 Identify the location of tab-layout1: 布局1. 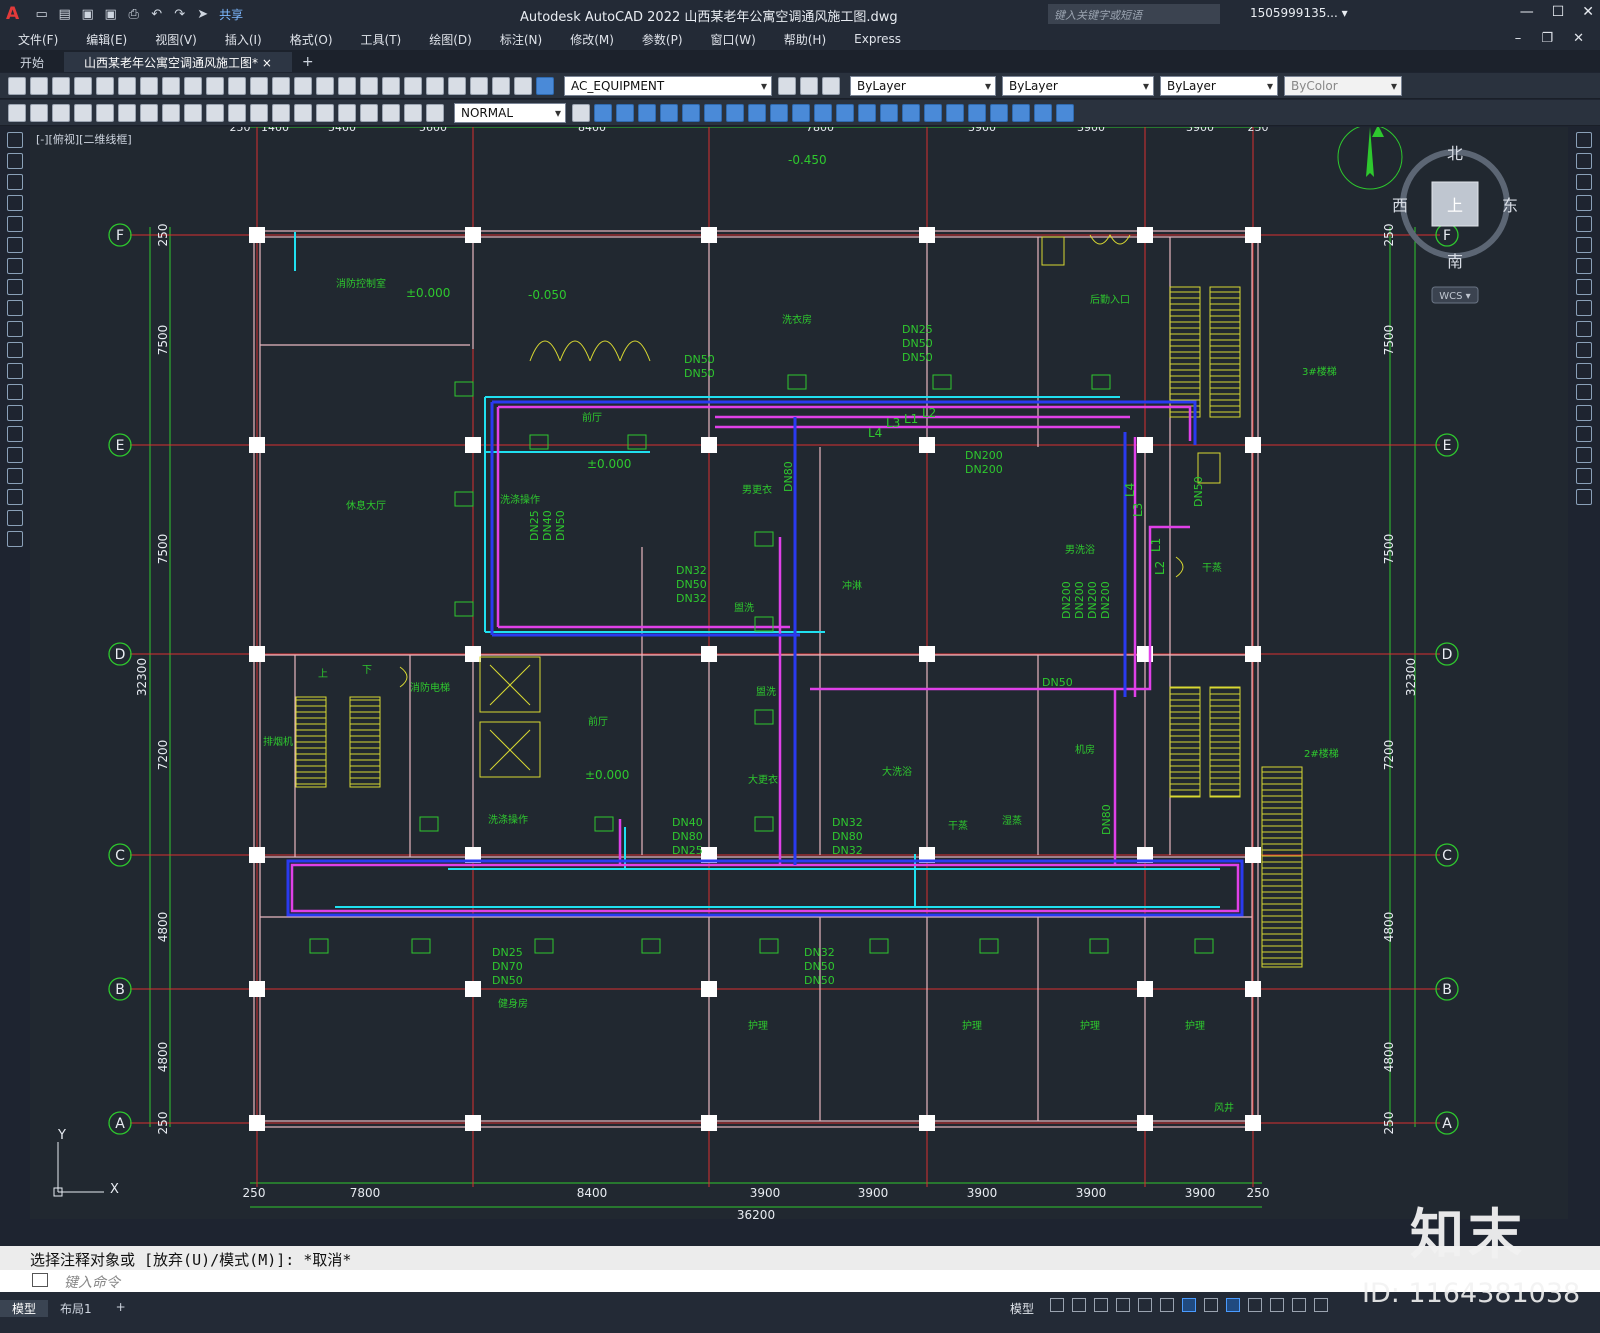
(76, 1308).